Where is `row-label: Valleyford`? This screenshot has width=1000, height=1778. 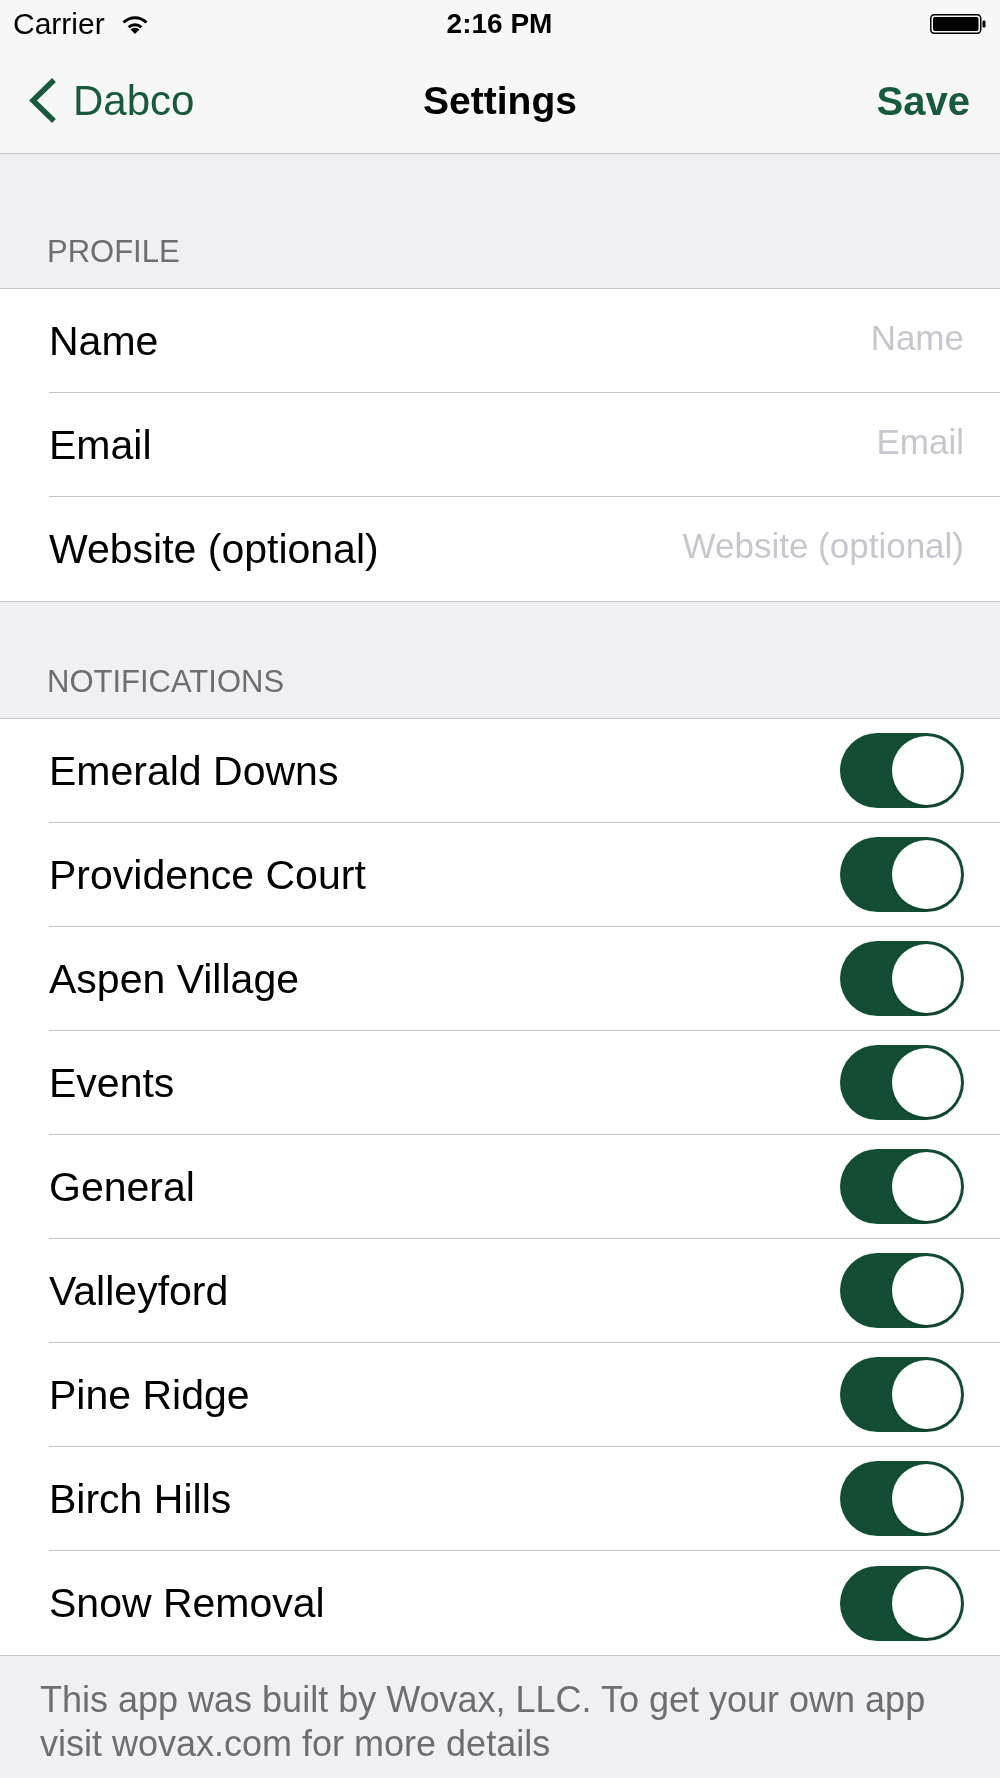
row-label: Valleyford is located at coordinates (139, 1290).